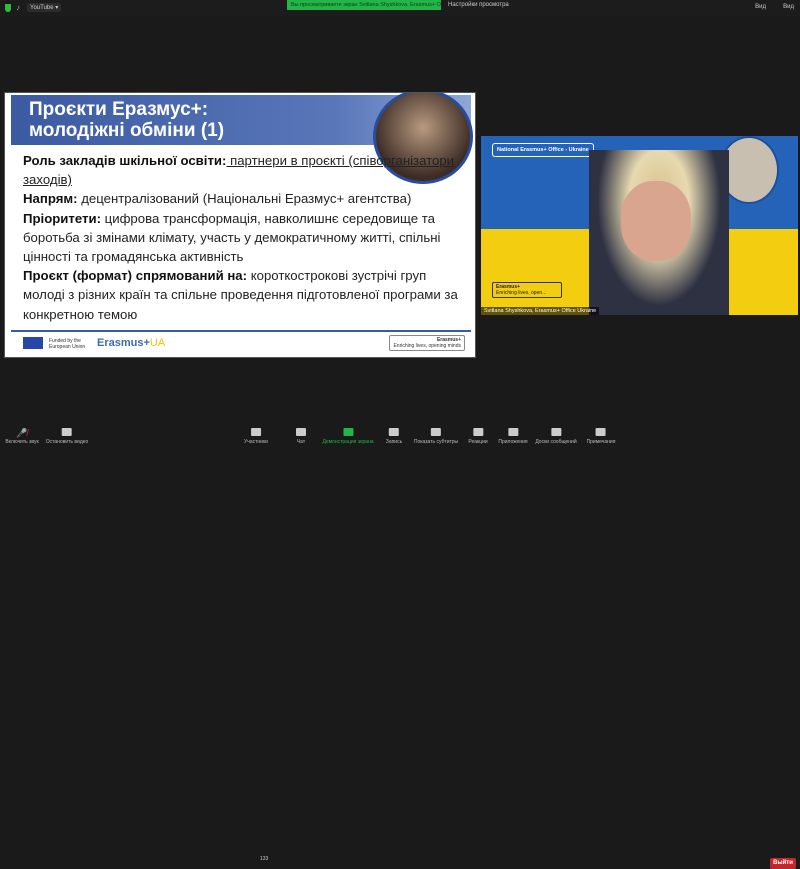  Describe the element at coordinates (348, 432) in the screenshot. I see `share-screen-icon` at that location.